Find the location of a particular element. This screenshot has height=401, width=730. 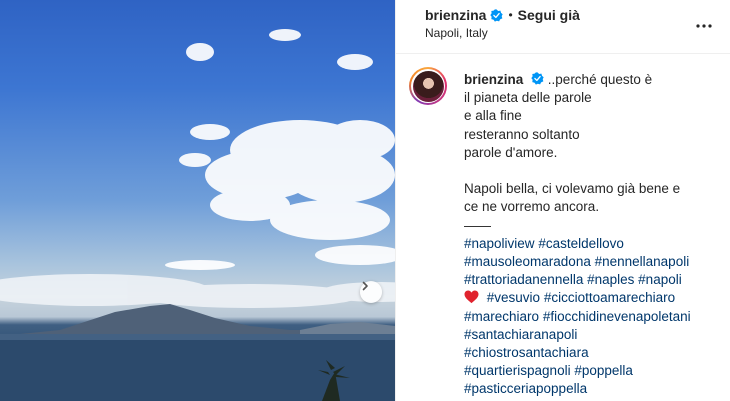

avatar is located at coordinates (428, 86).